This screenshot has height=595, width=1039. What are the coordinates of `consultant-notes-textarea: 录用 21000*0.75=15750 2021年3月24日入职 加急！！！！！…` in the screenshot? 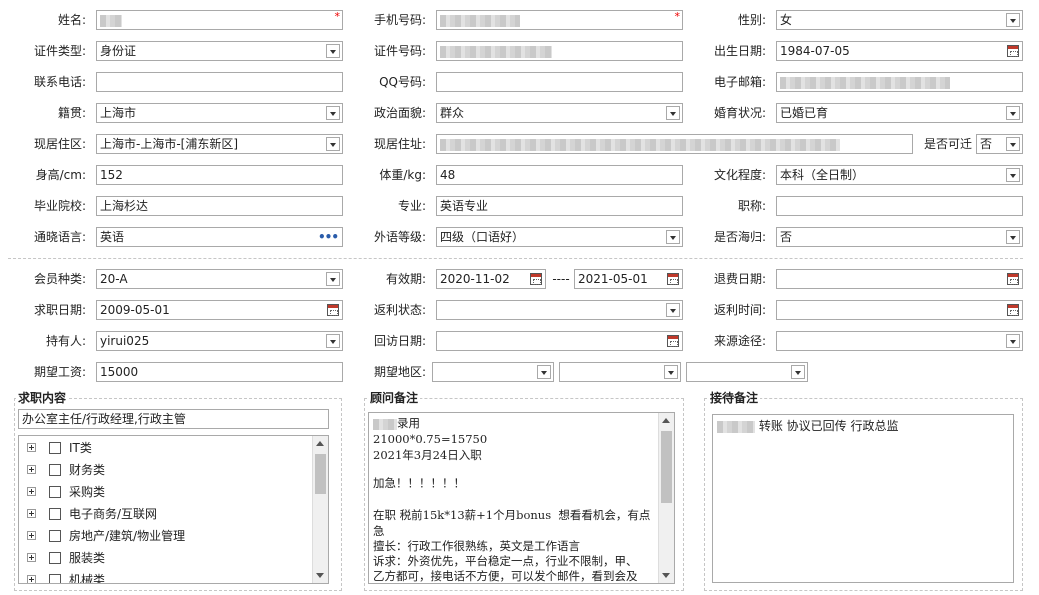 It's located at (521, 498).